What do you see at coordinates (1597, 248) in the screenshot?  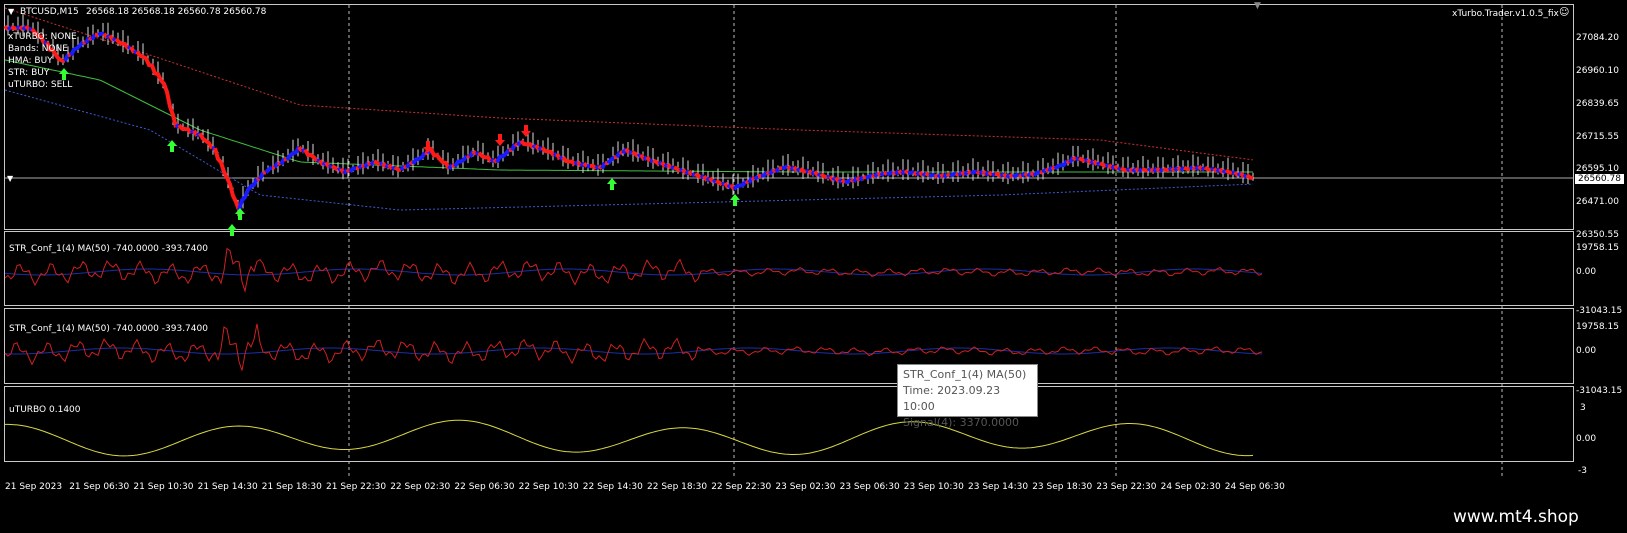 I see `str-conf-1-scale-top: 19758.15` at bounding box center [1597, 248].